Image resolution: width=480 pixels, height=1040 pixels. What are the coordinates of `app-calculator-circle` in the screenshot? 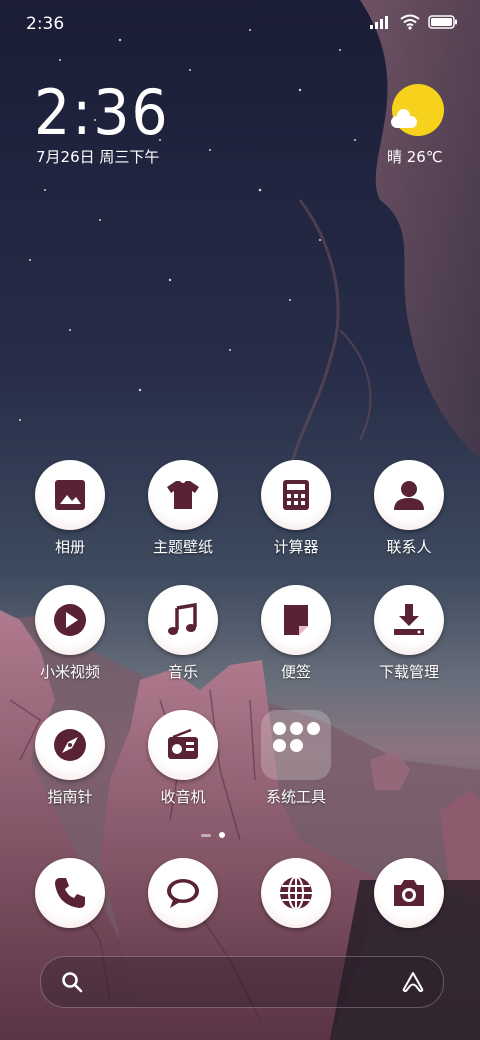 It's located at (296, 495).